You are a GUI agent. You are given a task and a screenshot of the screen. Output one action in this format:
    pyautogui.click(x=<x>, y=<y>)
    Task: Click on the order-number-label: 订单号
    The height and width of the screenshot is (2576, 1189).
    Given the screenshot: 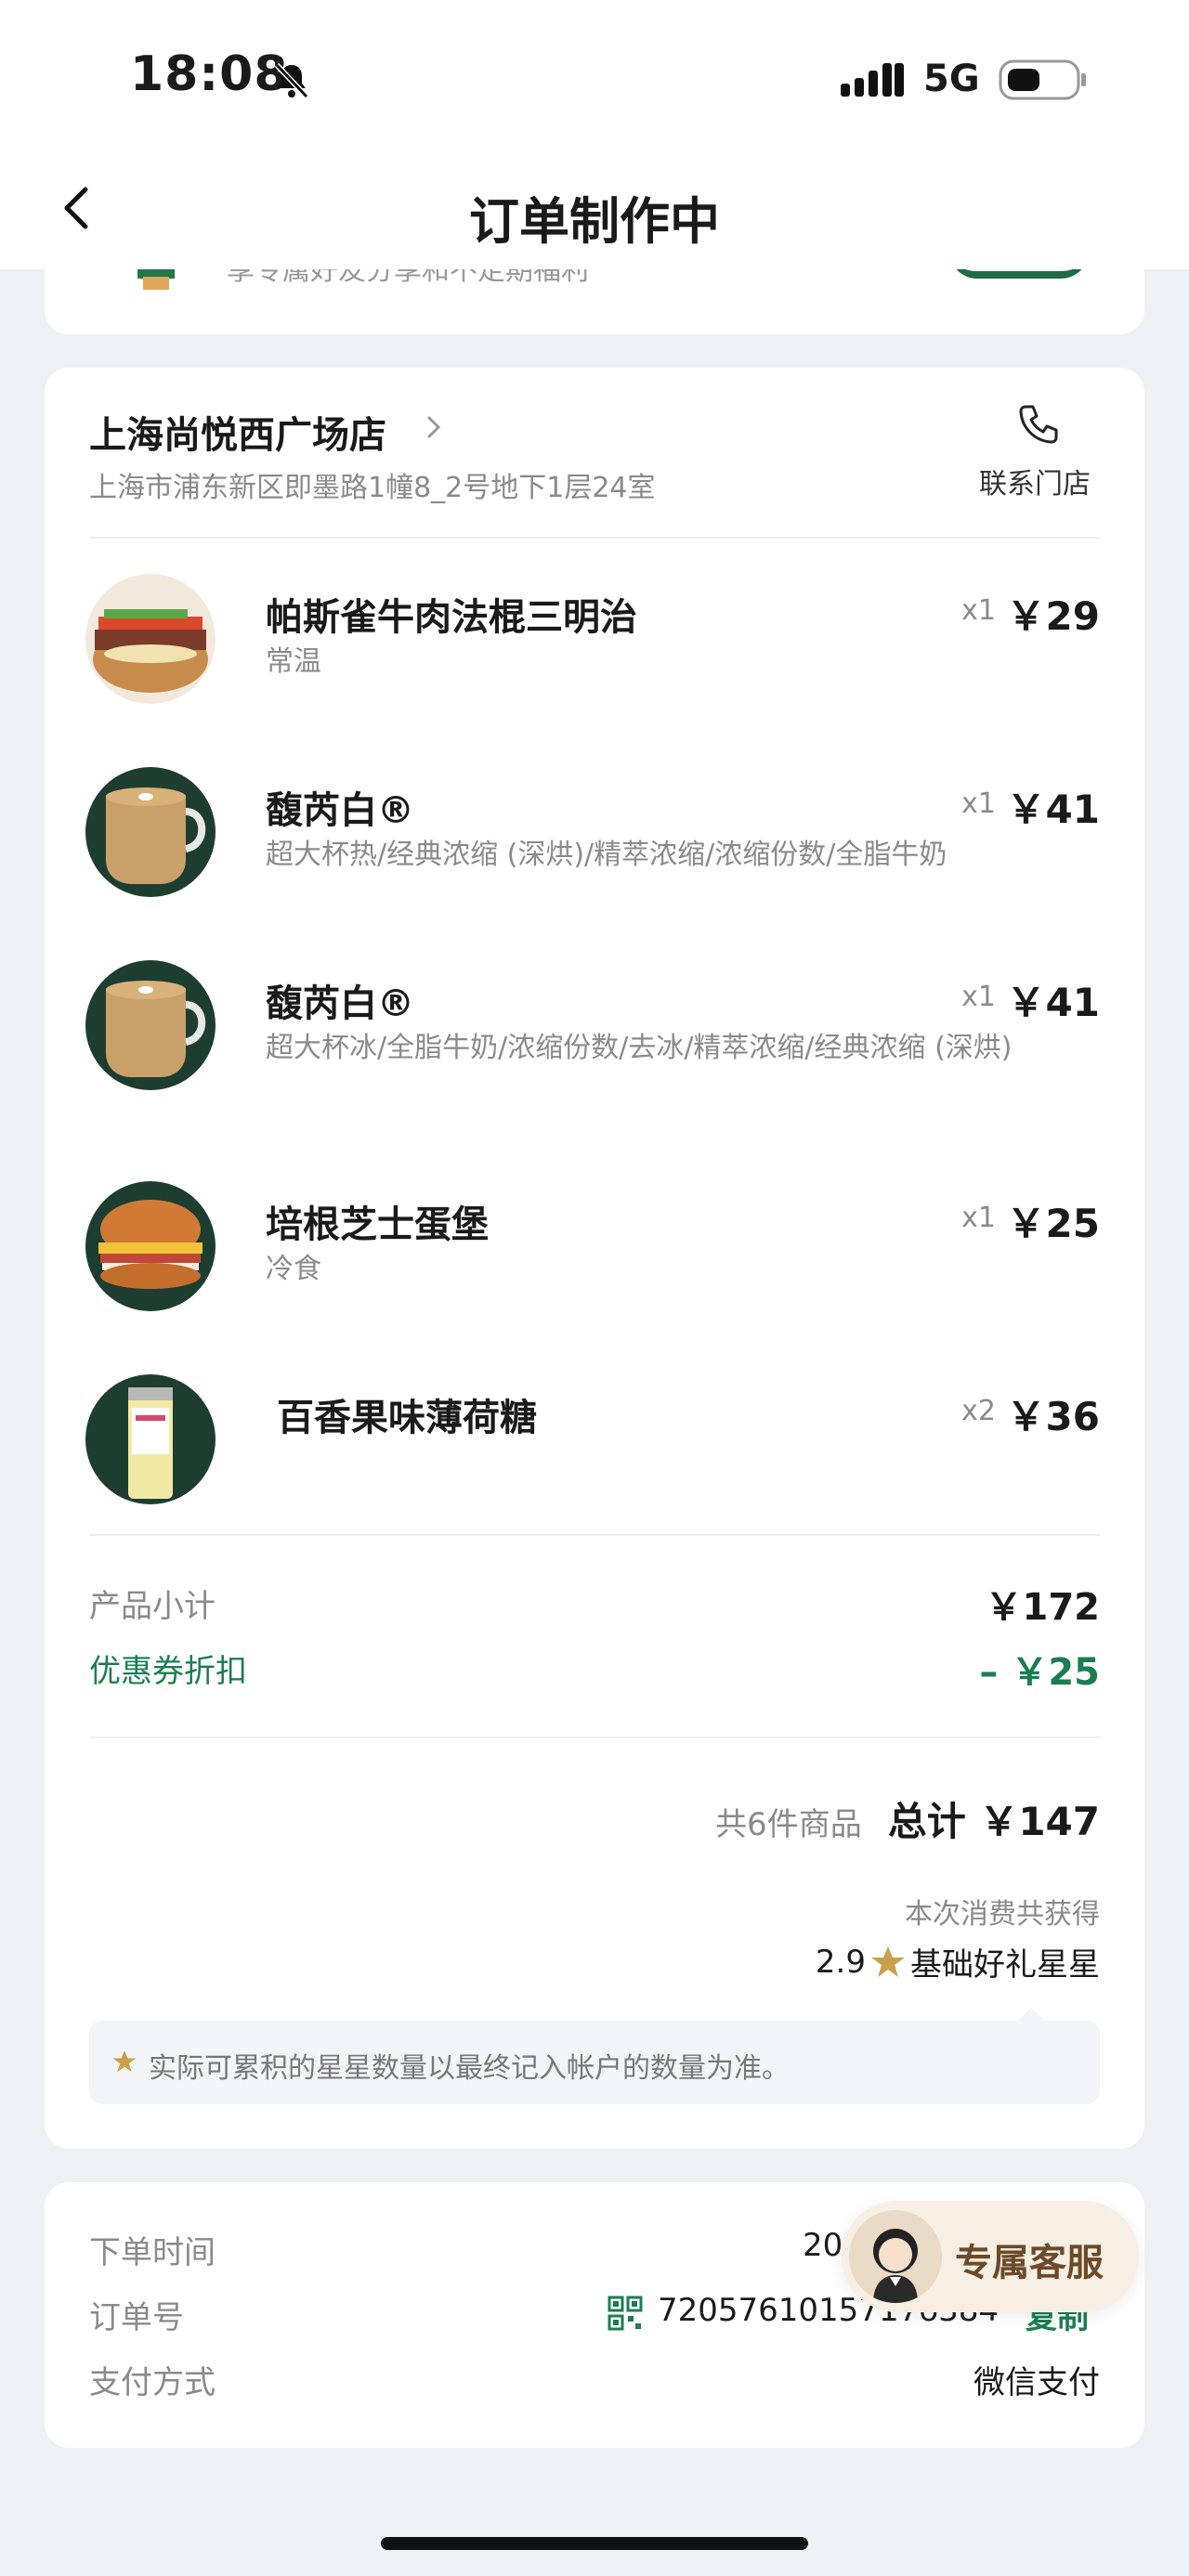 What is the action you would take?
    pyautogui.click(x=137, y=2317)
    